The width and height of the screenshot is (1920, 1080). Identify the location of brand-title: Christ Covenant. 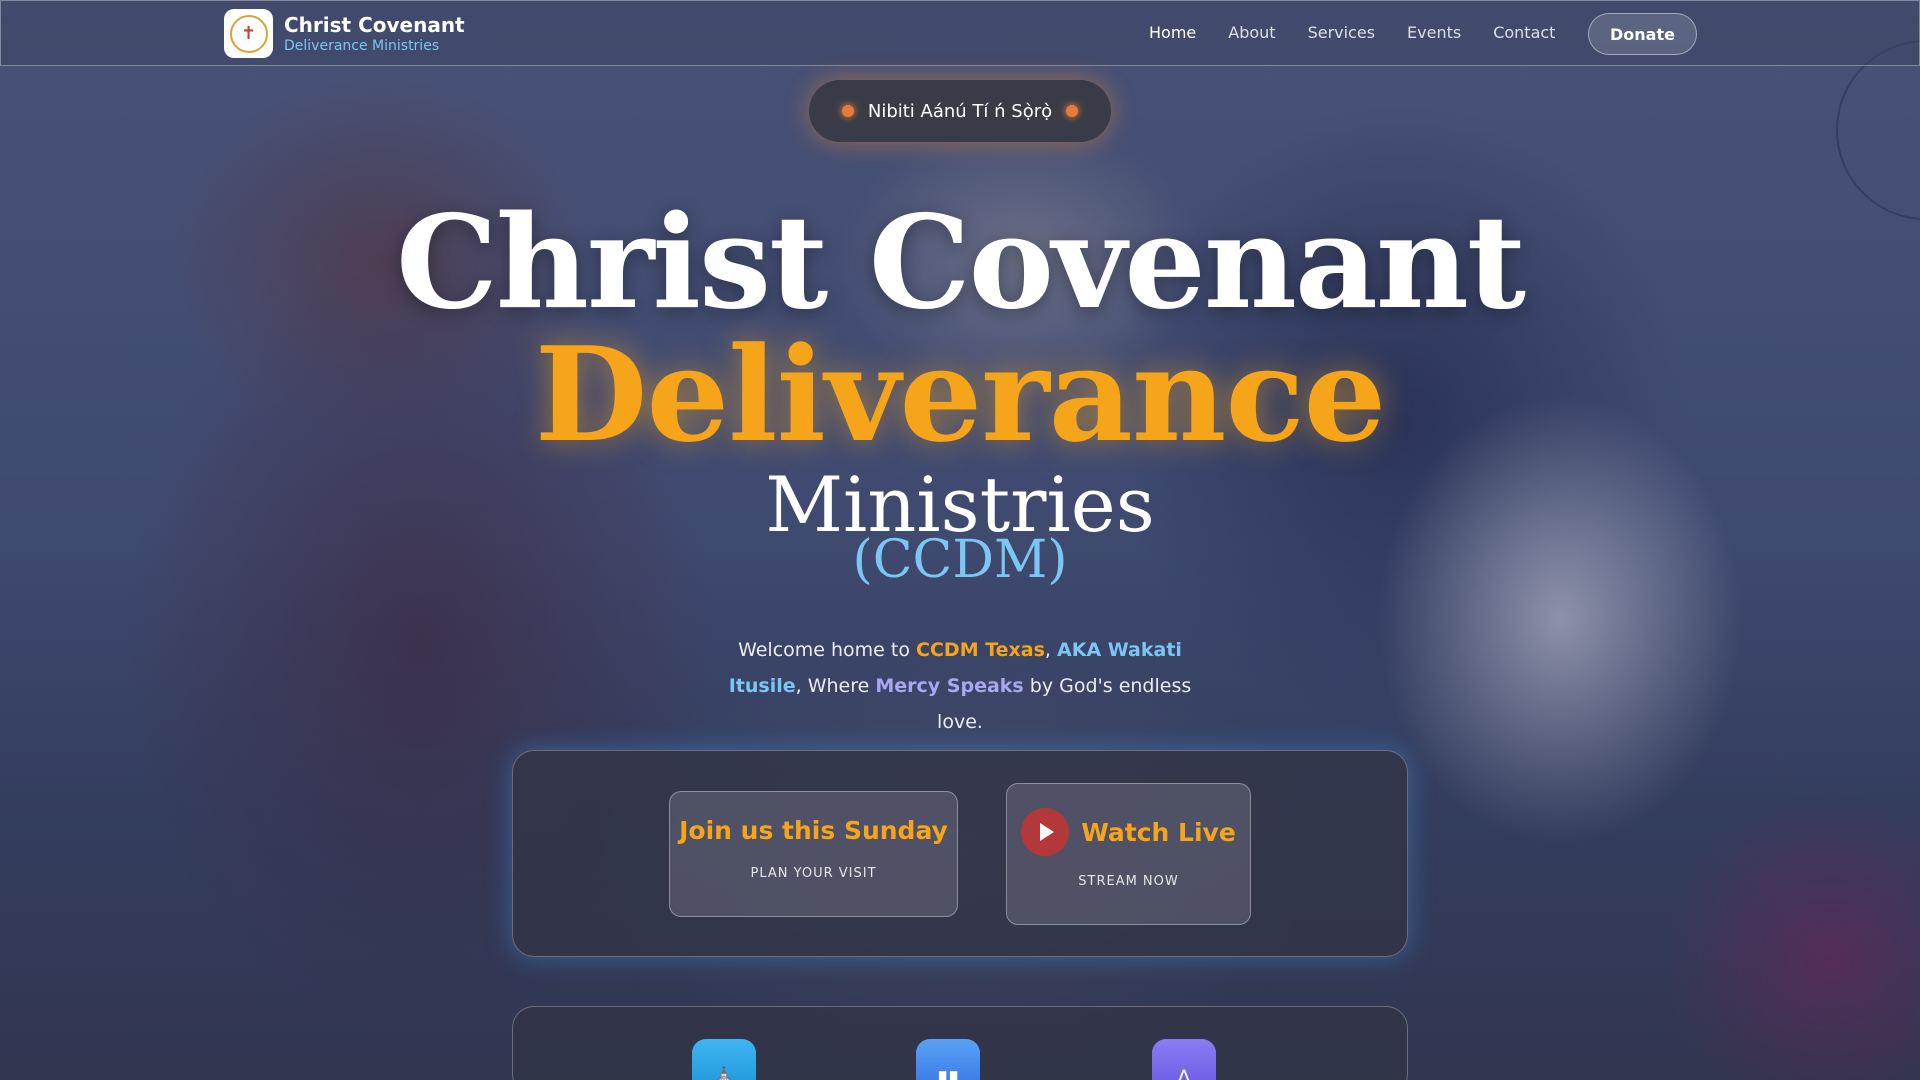
(374, 24).